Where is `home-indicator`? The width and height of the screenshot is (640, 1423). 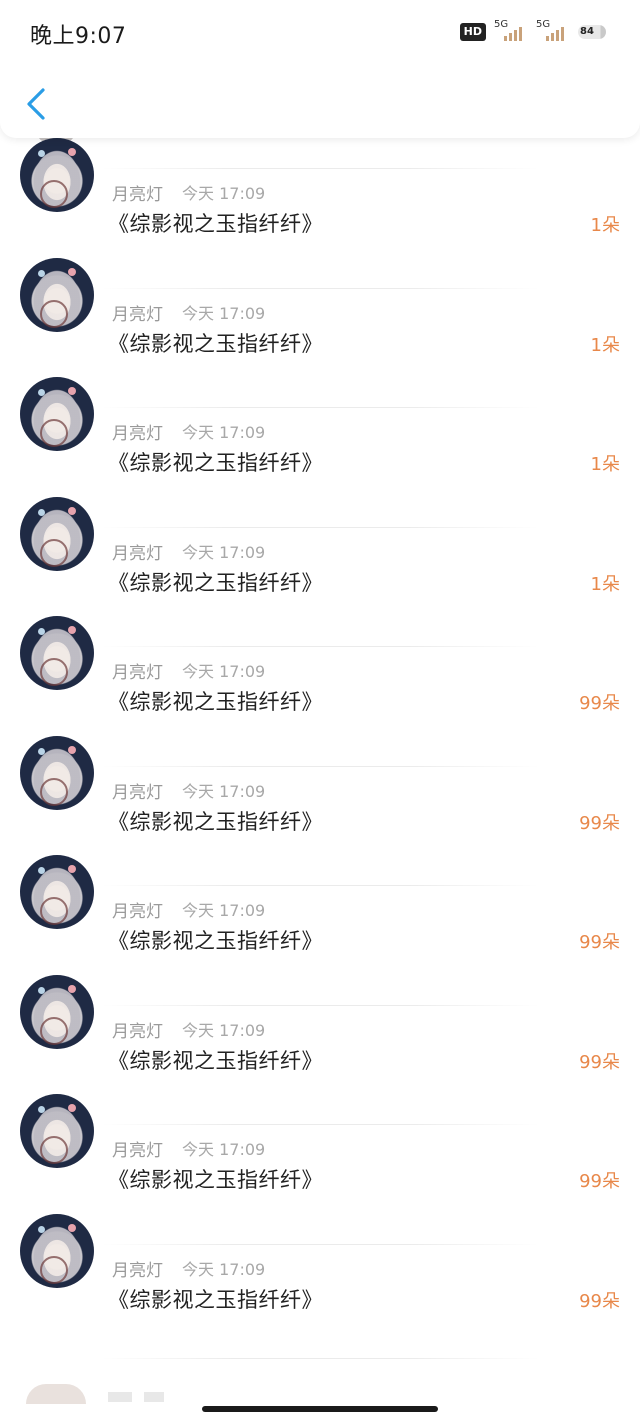
home-indicator is located at coordinates (320, 1409).